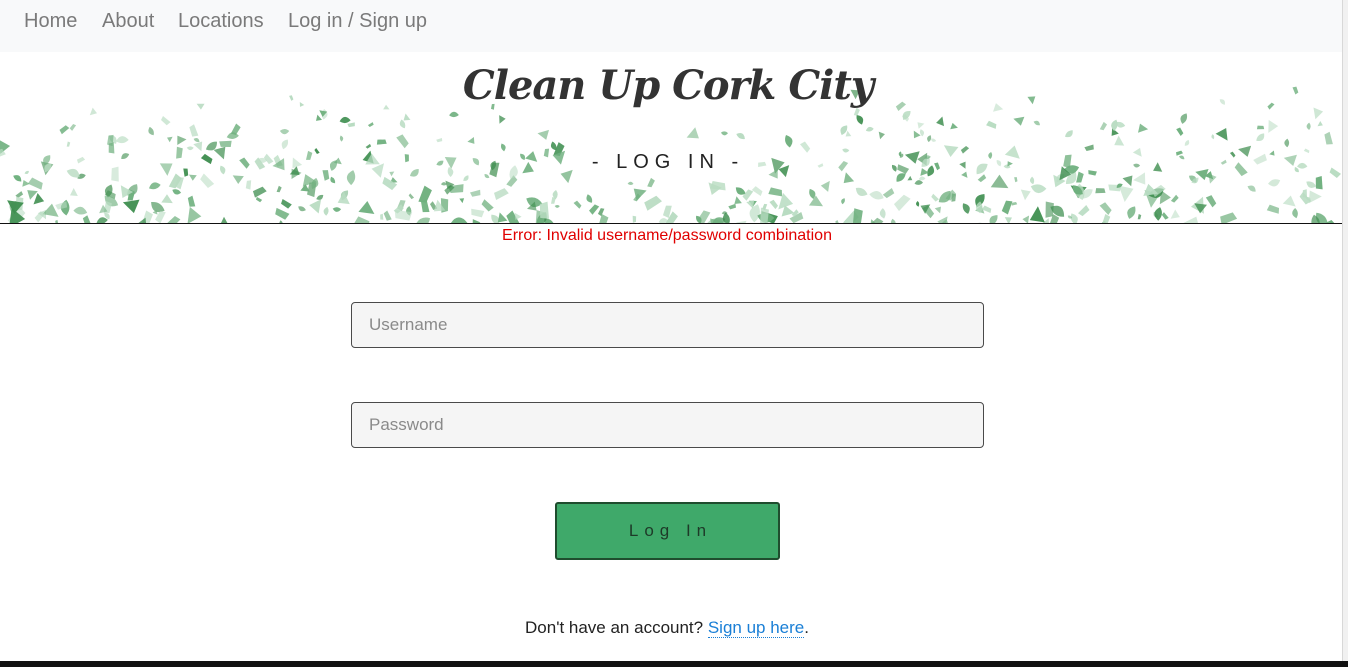  What do you see at coordinates (357, 21) in the screenshot?
I see `nav-login-signup-link: Log in / Sign up` at bounding box center [357, 21].